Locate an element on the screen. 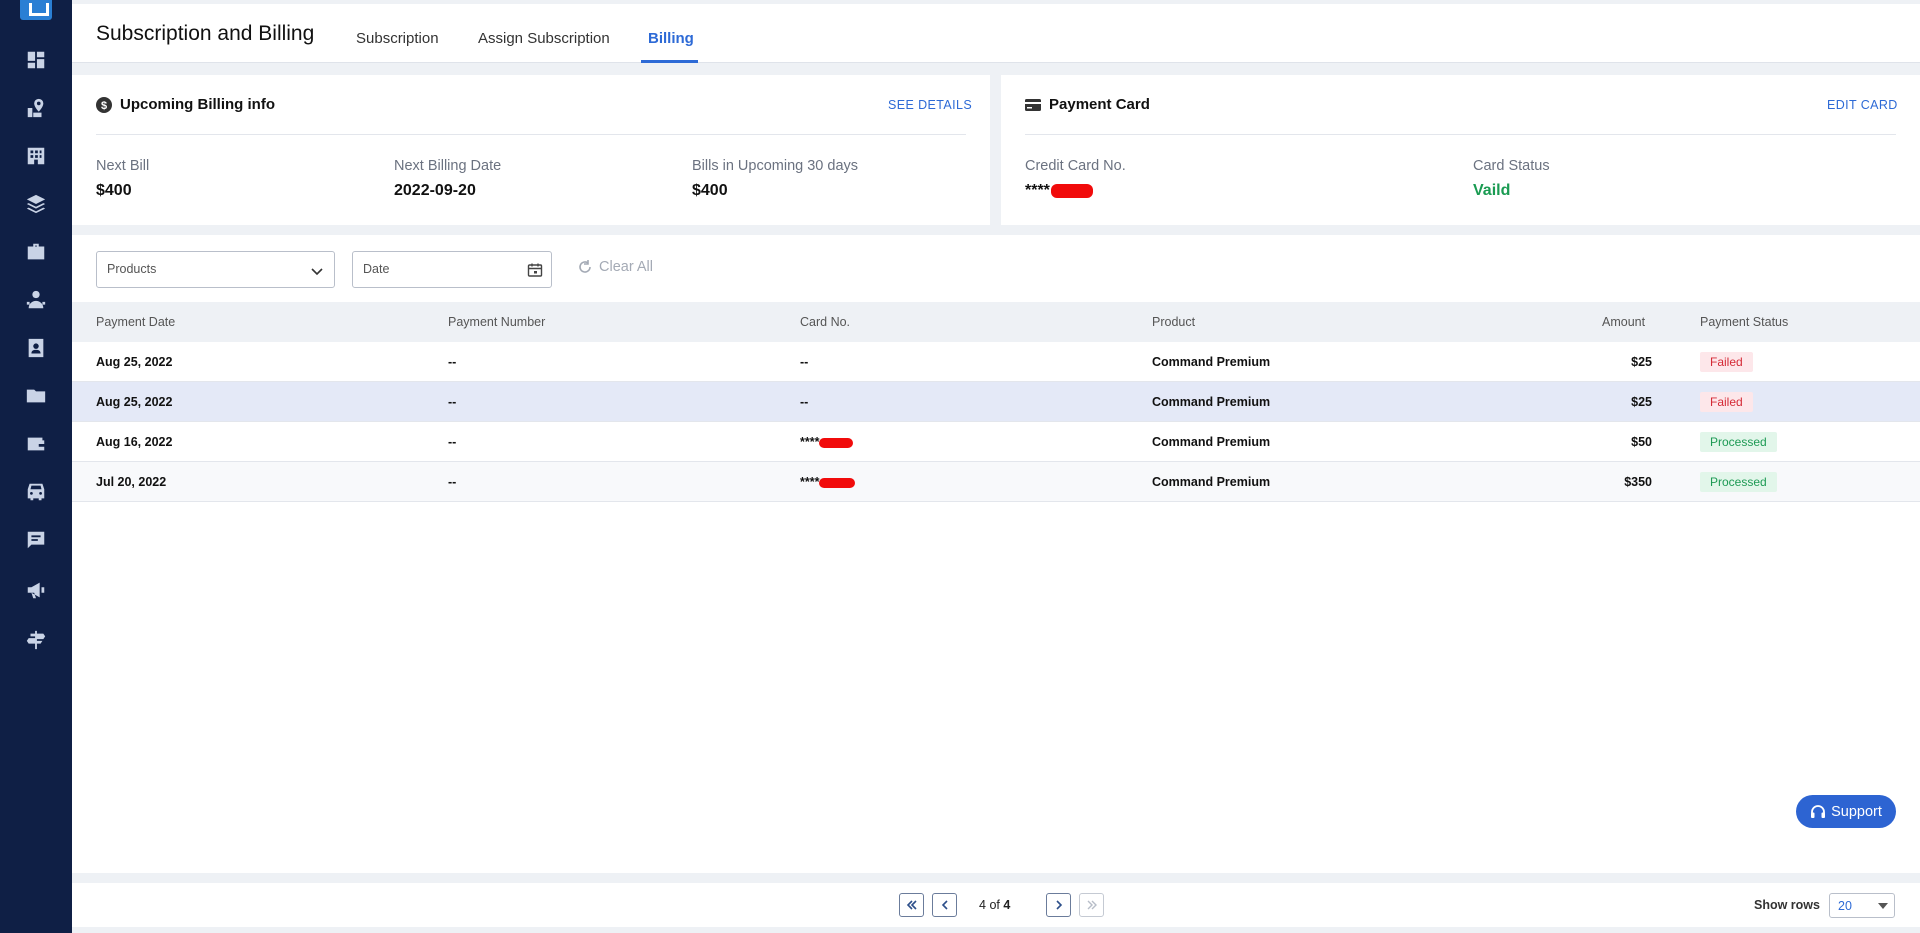 This screenshot has height=933, width=1920. col-amount: Amount is located at coordinates (1623, 322).